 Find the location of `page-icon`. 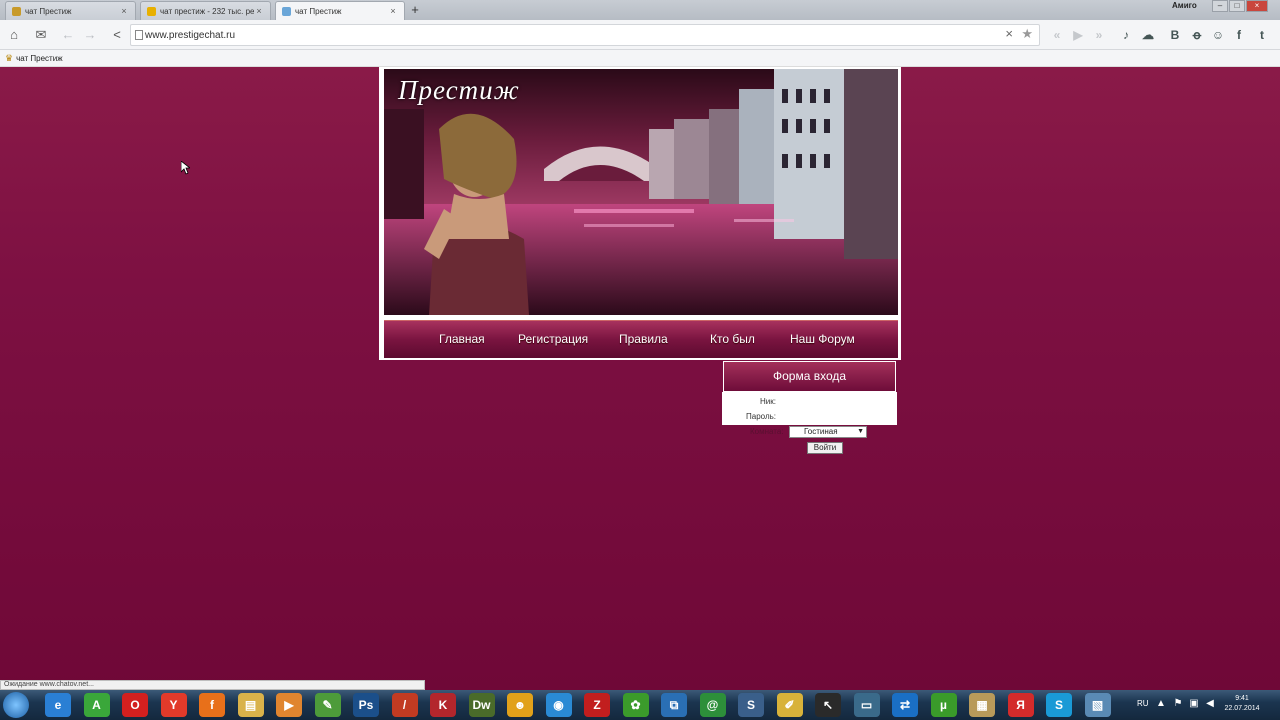

page-icon is located at coordinates (139, 35).